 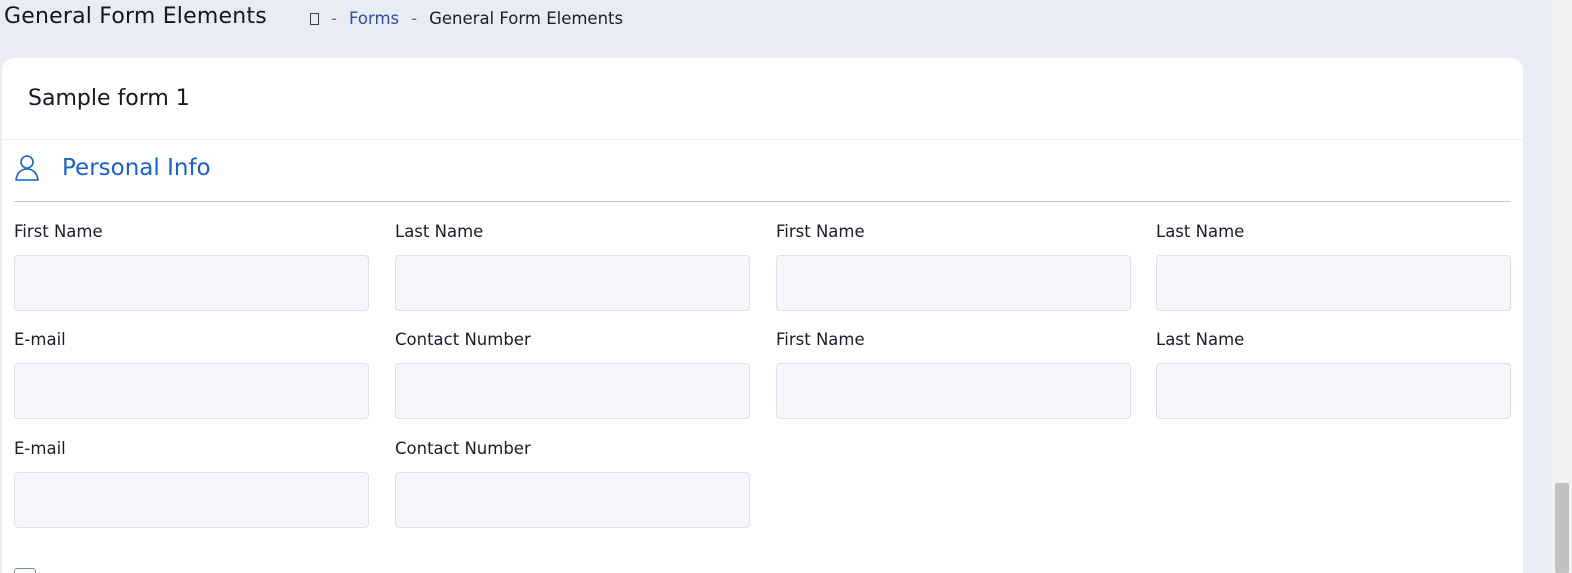 I want to click on breadcrumb-current: General Form Elements, so click(x=526, y=18).